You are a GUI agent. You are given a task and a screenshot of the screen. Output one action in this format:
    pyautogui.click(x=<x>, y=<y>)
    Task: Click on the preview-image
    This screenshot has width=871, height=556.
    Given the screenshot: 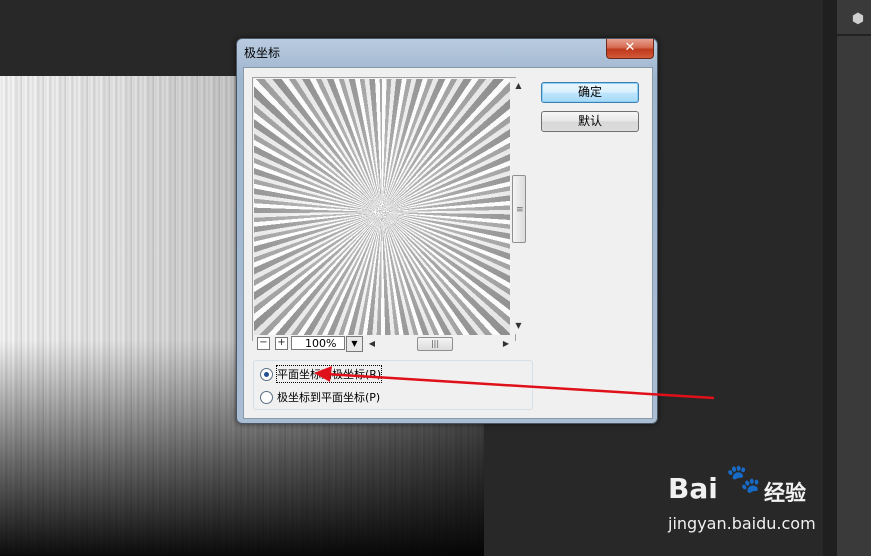 What is the action you would take?
    pyautogui.click(x=382, y=207)
    